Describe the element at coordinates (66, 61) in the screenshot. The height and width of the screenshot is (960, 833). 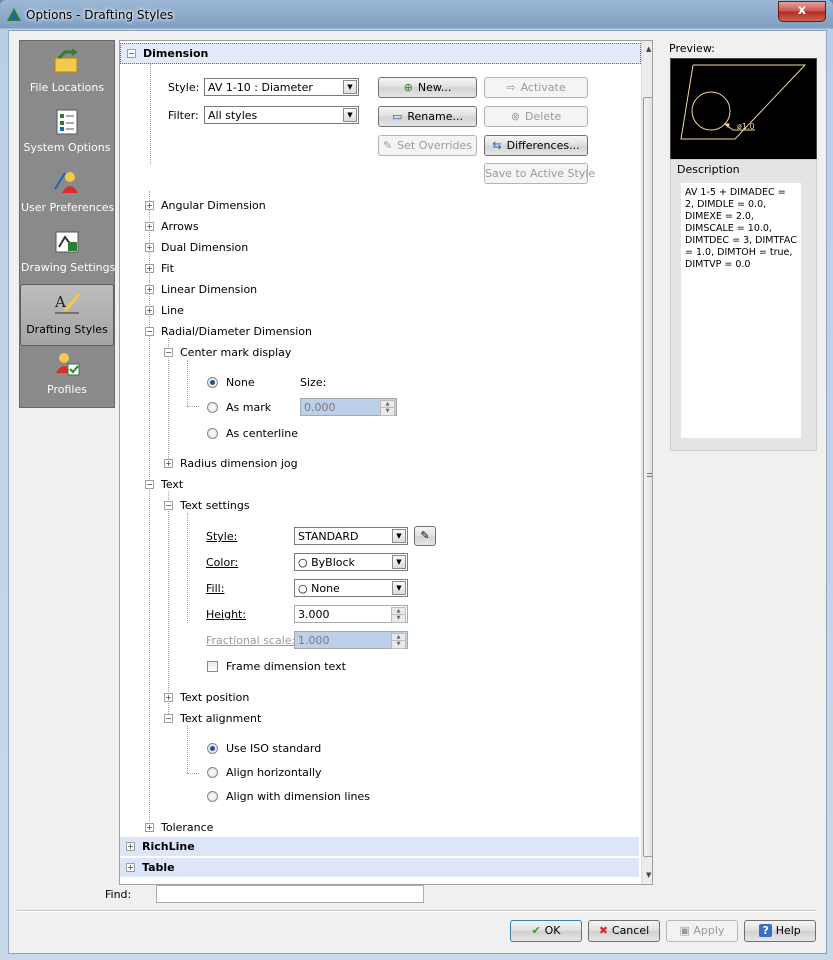
I see `folder-arrow-icon` at that location.